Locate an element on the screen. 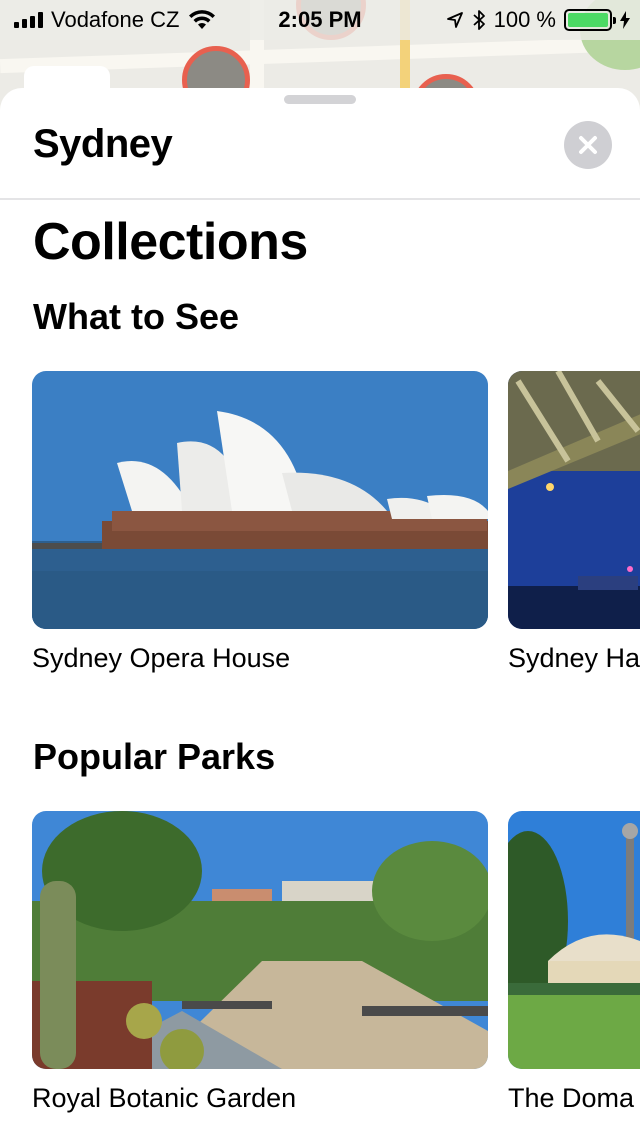 The height and width of the screenshot is (1136, 640). collection-card: The Doma is located at coordinates (574, 962).